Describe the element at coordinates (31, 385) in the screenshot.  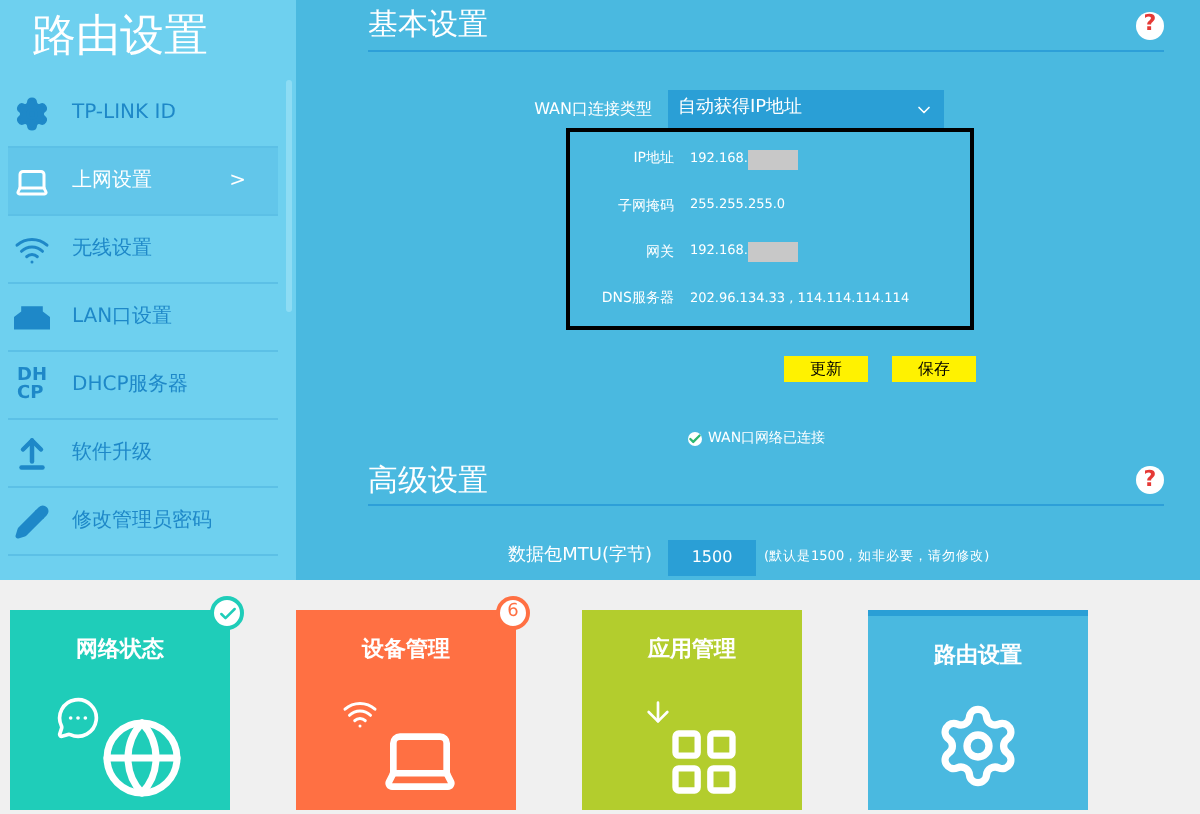
I see `dhcp-icon: DH CP` at that location.